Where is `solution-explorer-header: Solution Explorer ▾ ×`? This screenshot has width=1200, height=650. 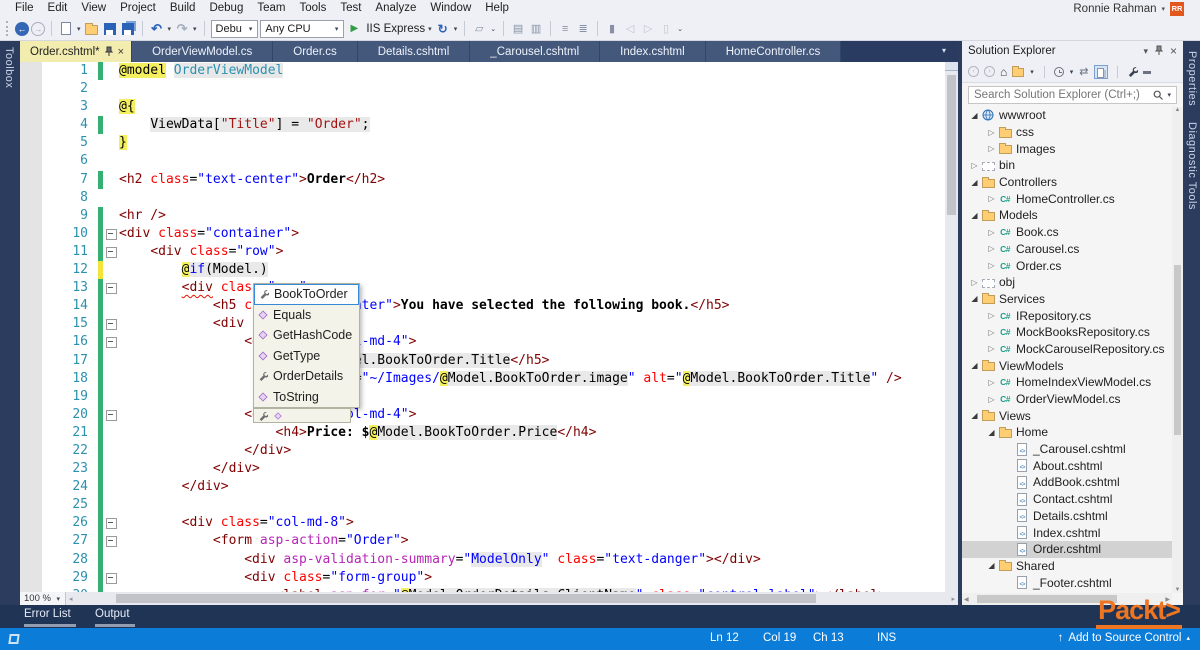
solution-explorer-header: Solution Explorer ▾ × is located at coordinates (1072, 51).